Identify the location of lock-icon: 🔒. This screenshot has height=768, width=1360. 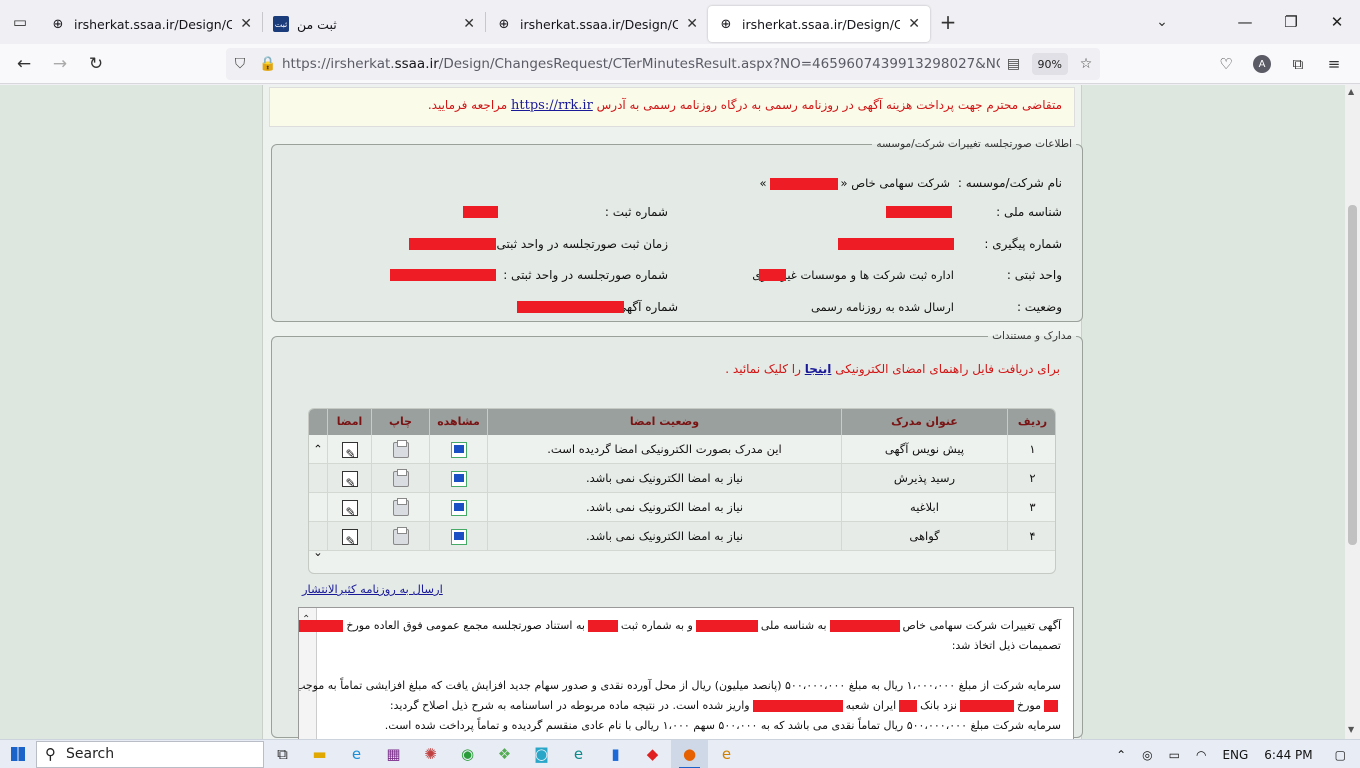
(268, 64).